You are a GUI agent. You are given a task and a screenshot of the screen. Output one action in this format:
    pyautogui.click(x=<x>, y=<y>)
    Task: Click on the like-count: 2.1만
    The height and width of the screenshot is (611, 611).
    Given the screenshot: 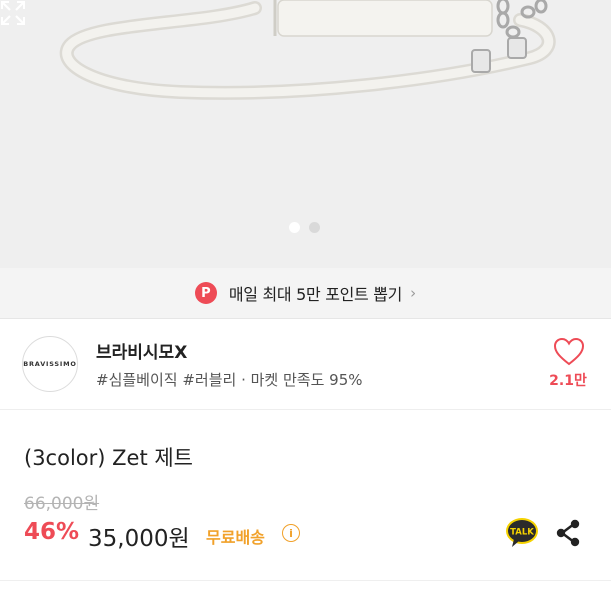 What is the action you would take?
    pyautogui.click(x=568, y=381)
    